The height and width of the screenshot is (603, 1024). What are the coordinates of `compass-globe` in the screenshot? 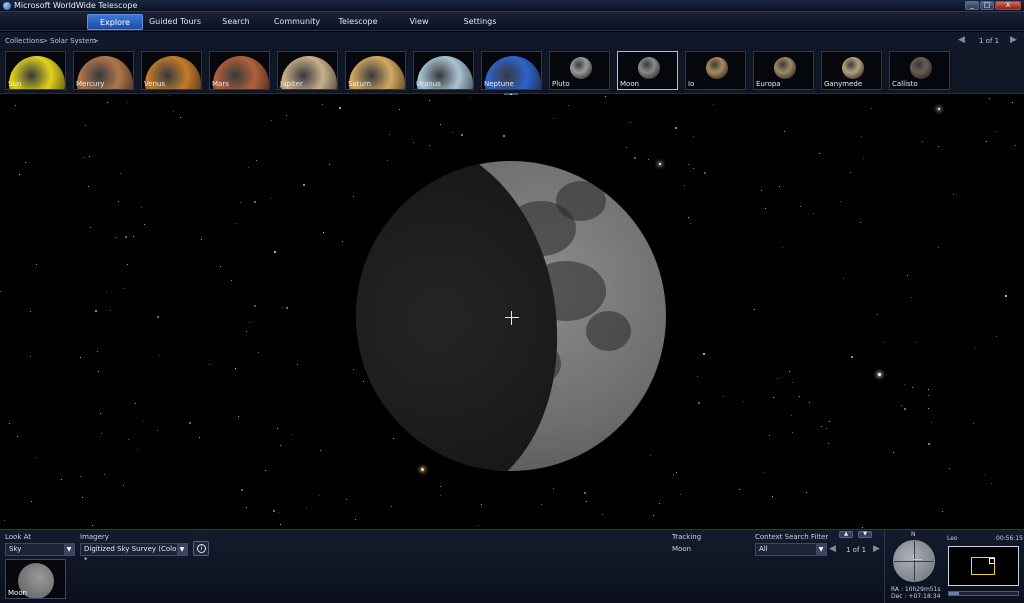 It's located at (914, 561).